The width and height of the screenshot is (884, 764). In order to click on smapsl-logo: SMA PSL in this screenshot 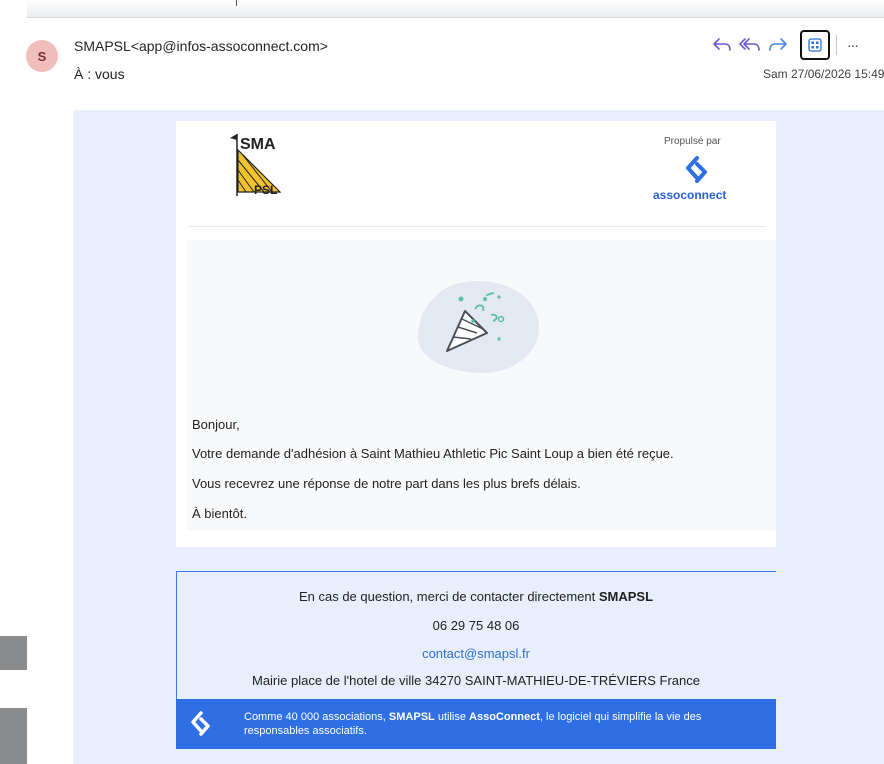, I will do `click(256, 165)`.